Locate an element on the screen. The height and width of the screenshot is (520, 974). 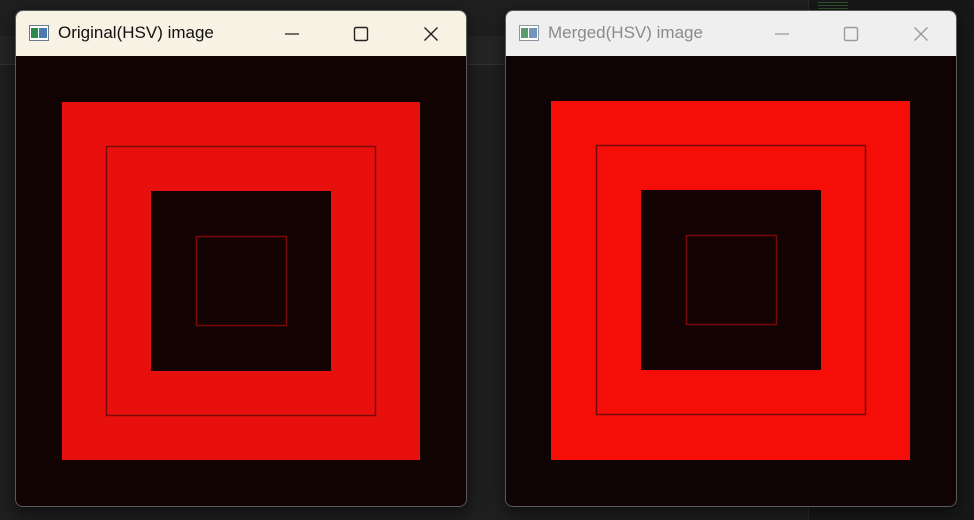
window-title: Merged(HSV) image is located at coordinates (625, 32).